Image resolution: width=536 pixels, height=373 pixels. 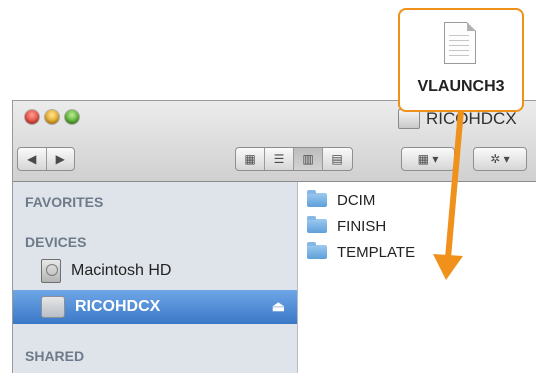 I want to click on document-icon, so click(x=460, y=43).